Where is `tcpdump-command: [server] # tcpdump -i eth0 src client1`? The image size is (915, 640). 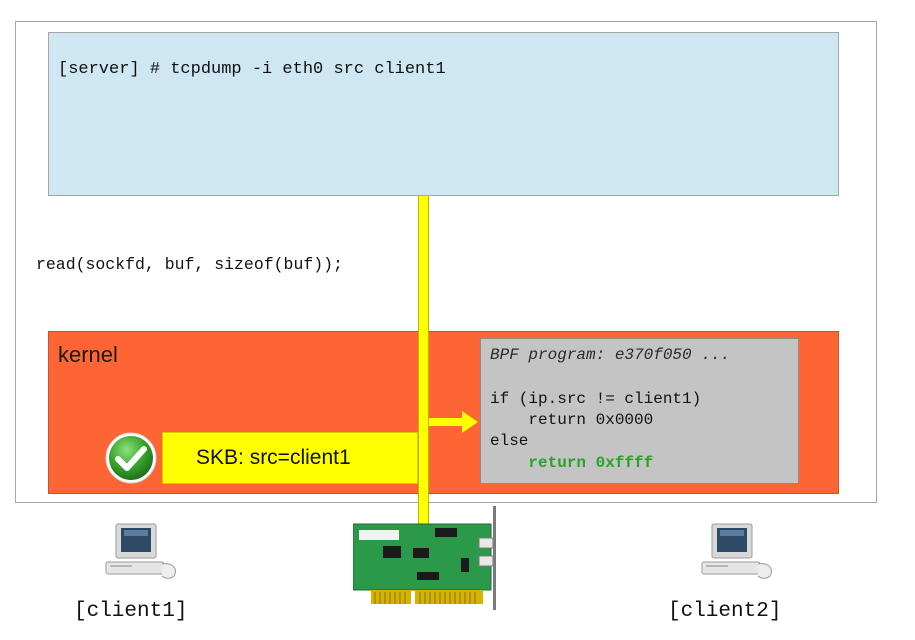
tcpdump-command: [server] # tcpdump -i eth0 src client1 is located at coordinates (252, 69).